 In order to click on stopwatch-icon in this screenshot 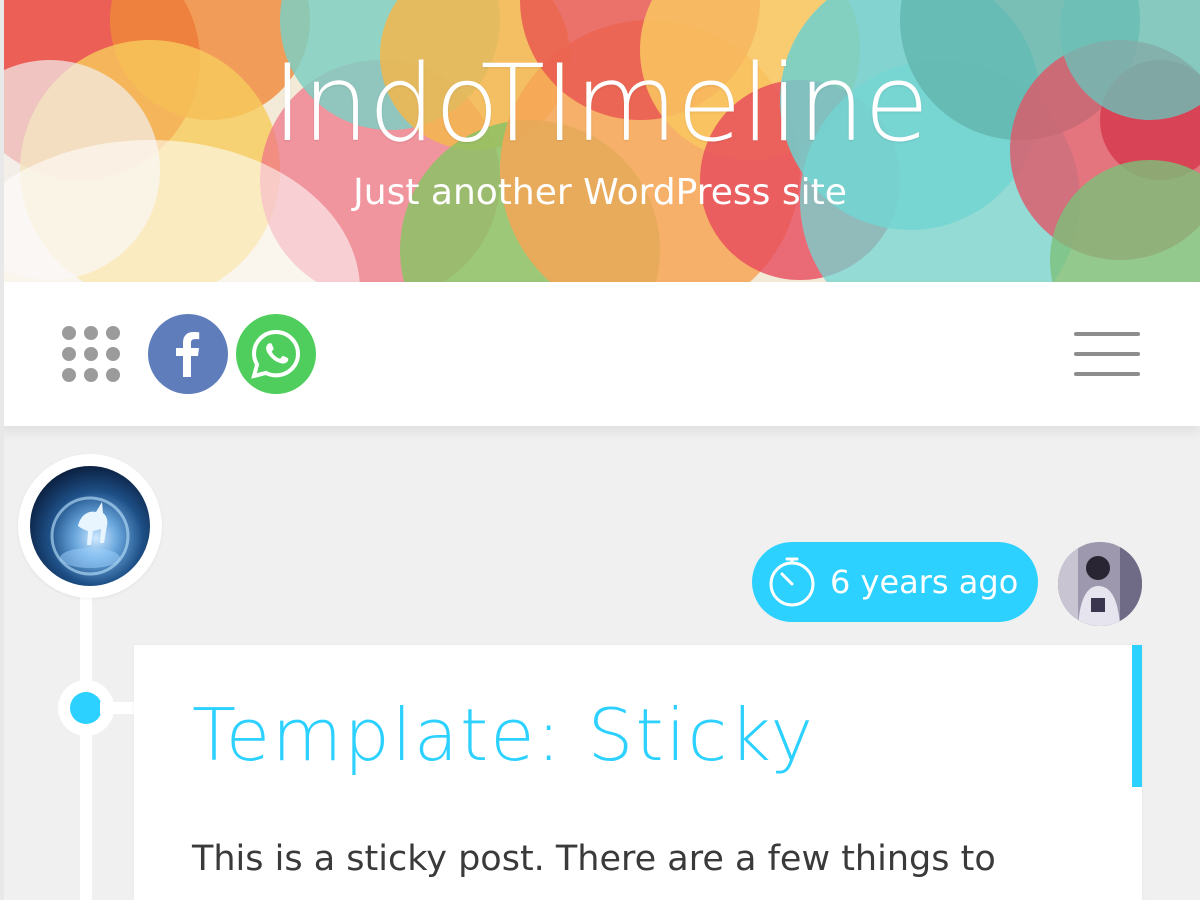, I will do `click(792, 582)`.